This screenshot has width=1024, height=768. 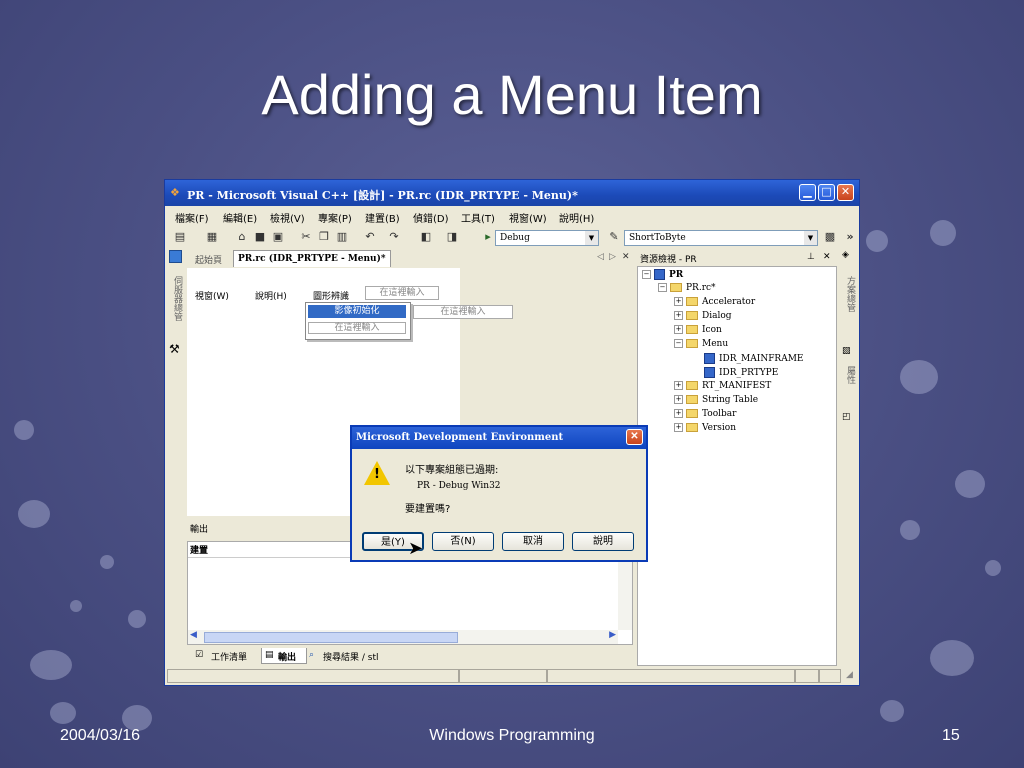 What do you see at coordinates (212, 237) in the screenshot?
I see `add-item-icon: ▦` at bounding box center [212, 237].